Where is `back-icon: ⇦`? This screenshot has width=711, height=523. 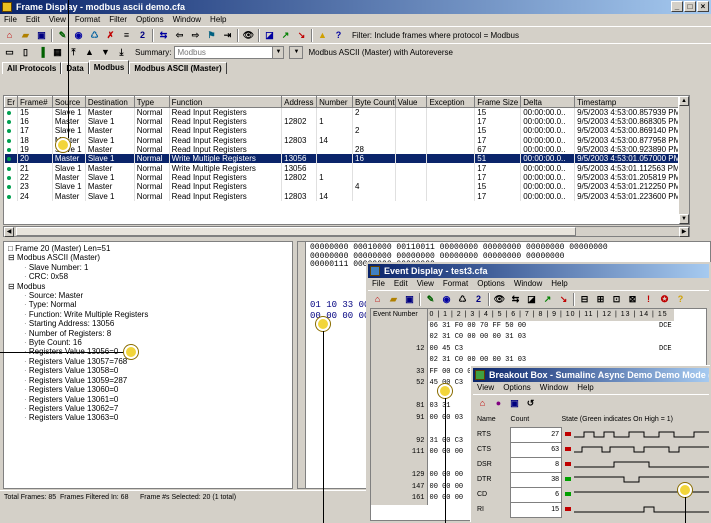 back-icon: ⇦ is located at coordinates (179, 35).